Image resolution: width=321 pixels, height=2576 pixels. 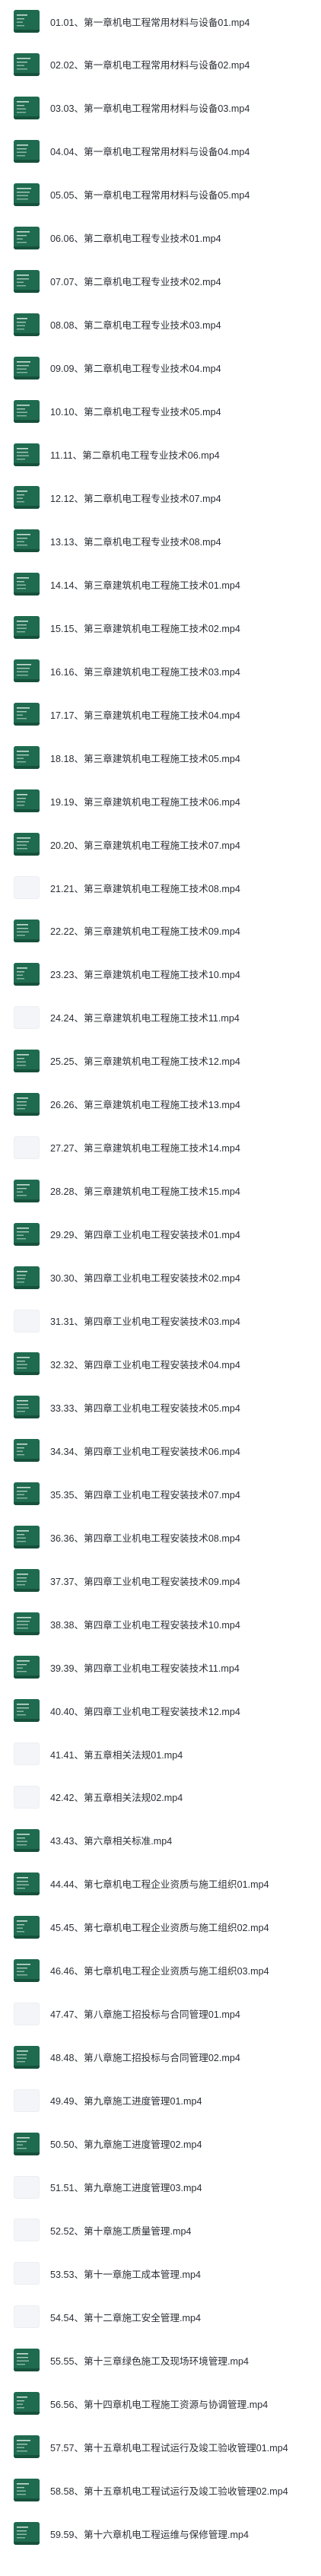 What do you see at coordinates (160, 2446) in the screenshot?
I see `file-row: 57.57、第十五章机电工程试运行及竣工验收管理01.mp4` at bounding box center [160, 2446].